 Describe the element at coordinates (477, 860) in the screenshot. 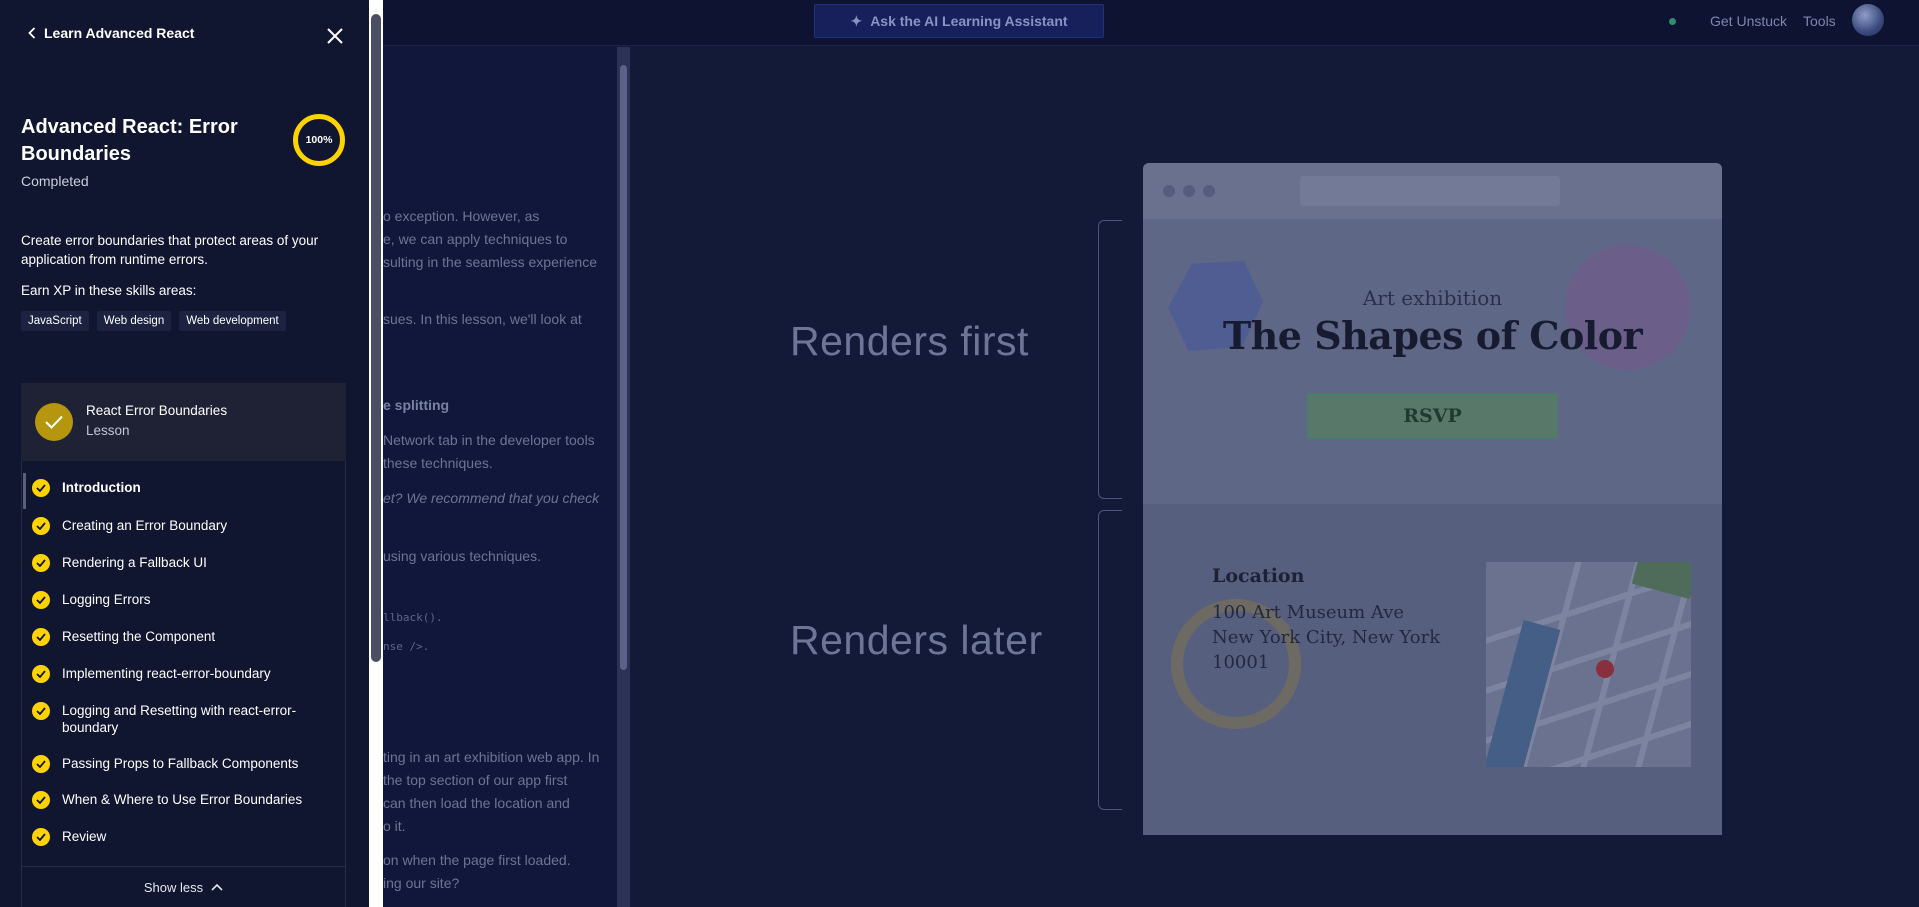

I see `lesson-text: on when the page first loaded.` at that location.